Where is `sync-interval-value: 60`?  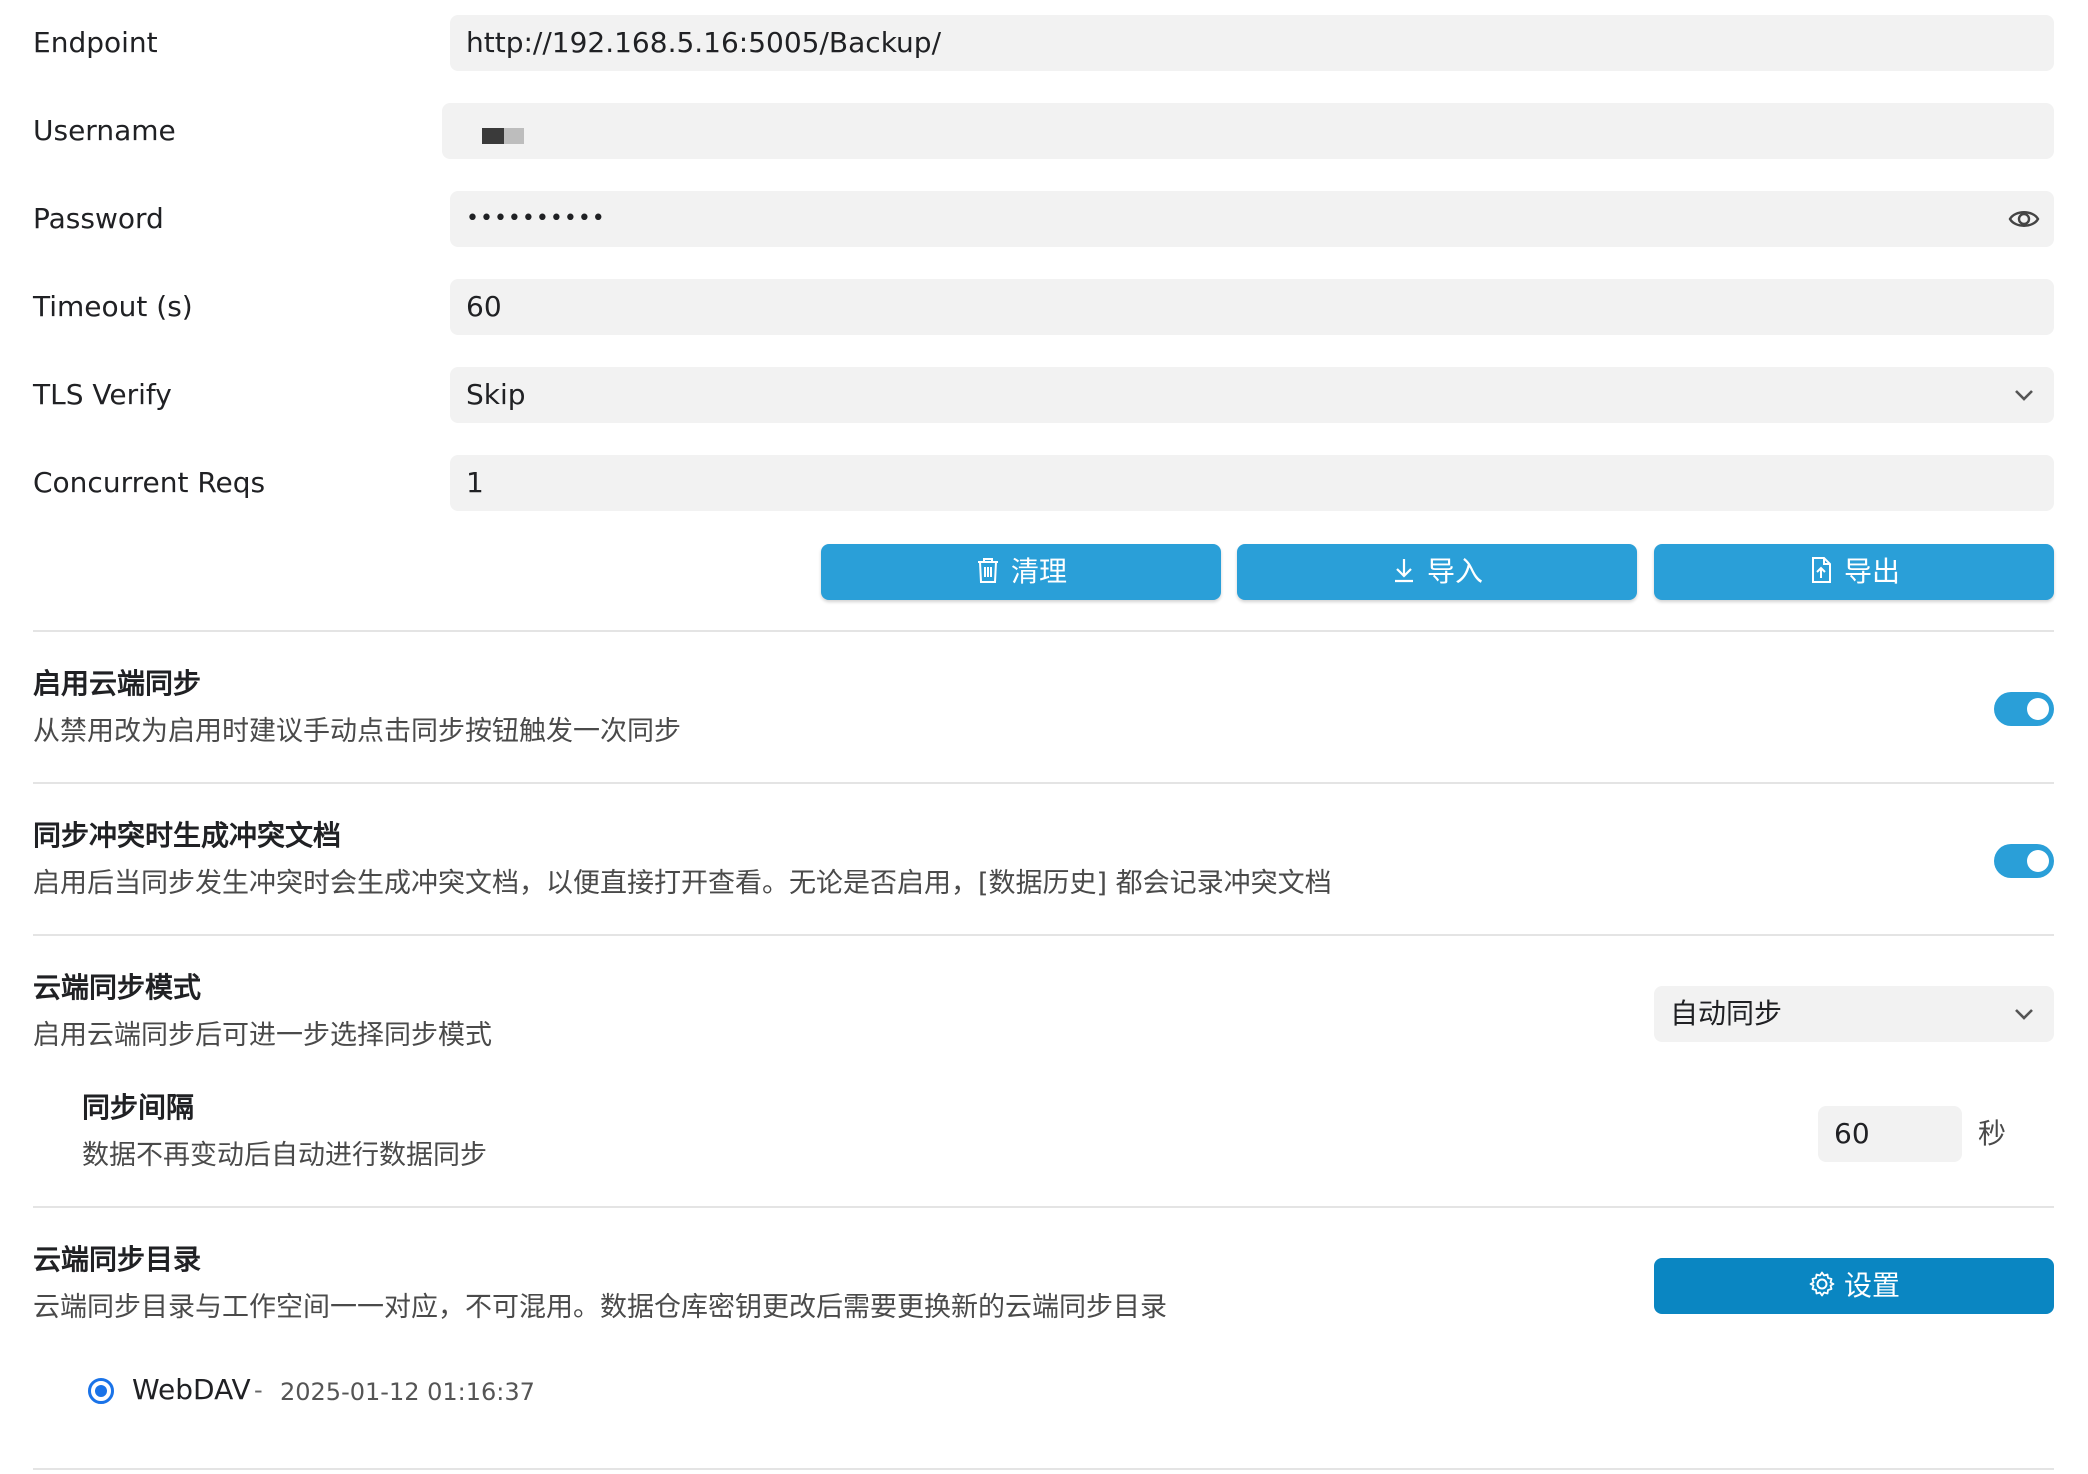 sync-interval-value: 60 is located at coordinates (1852, 1133).